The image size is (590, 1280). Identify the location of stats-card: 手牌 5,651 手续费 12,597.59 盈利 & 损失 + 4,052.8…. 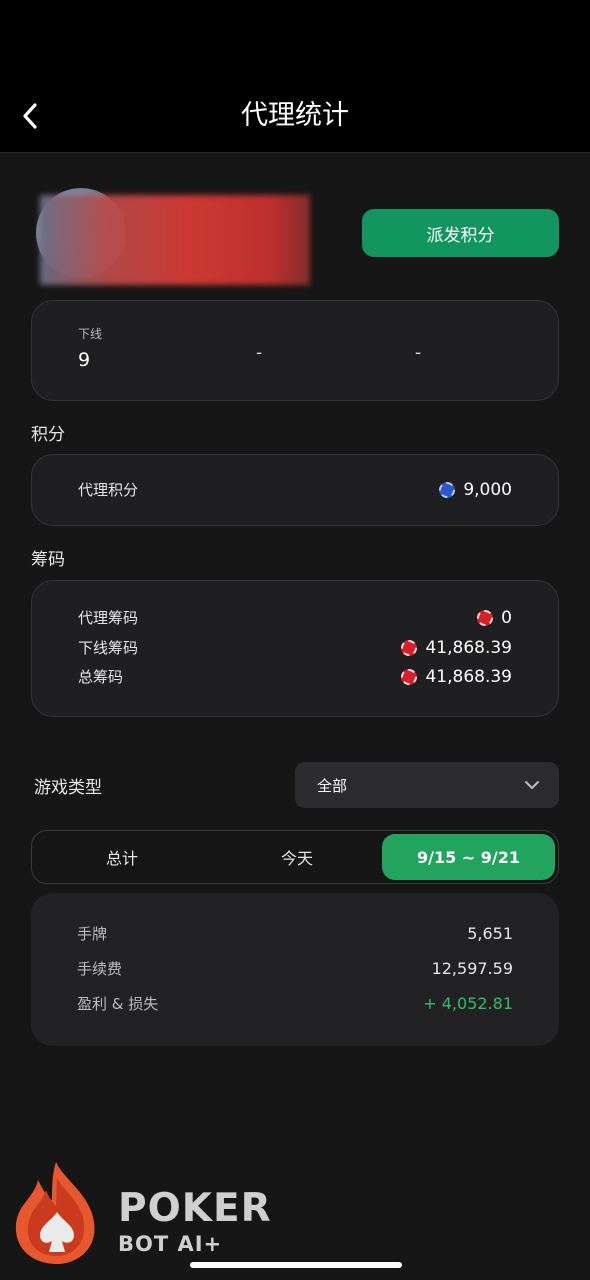
(295, 969).